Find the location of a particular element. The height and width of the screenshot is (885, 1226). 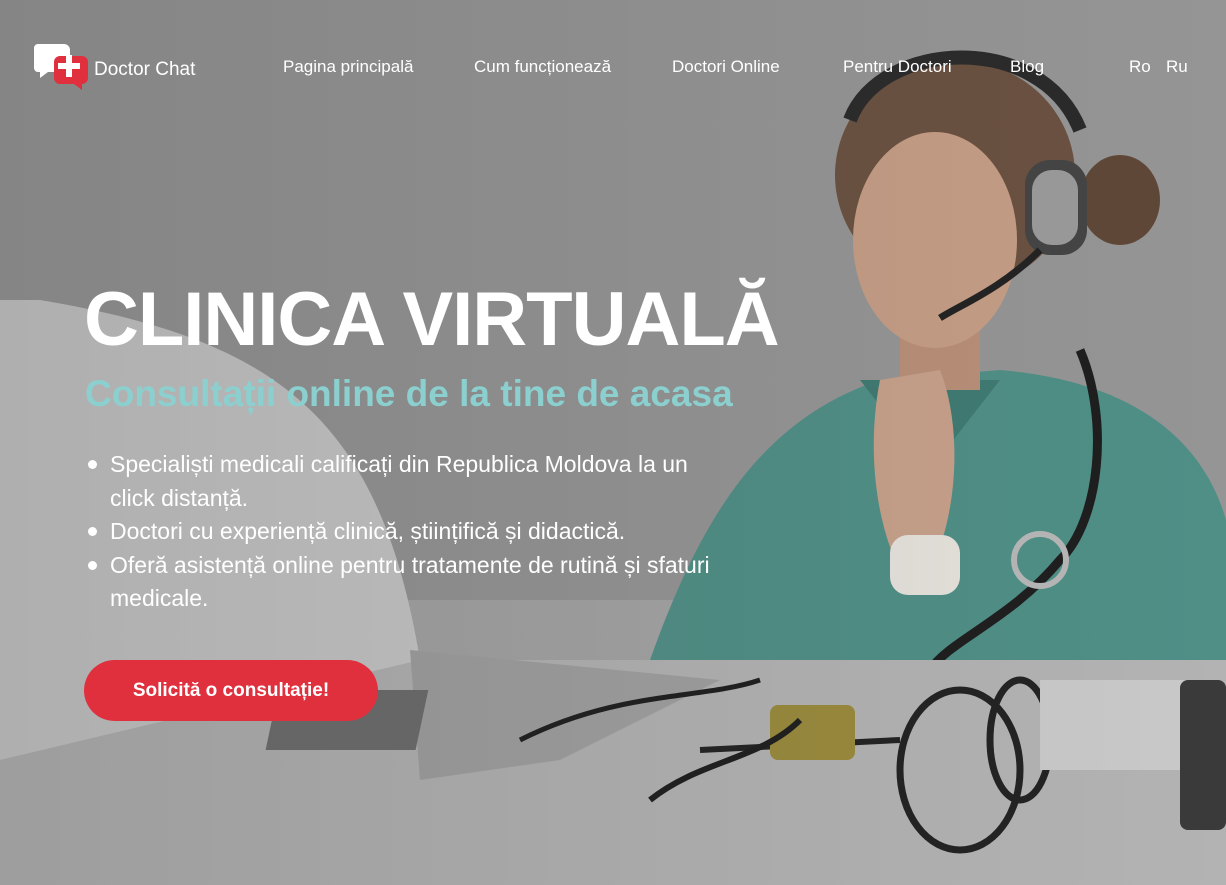

nav-item-for-doctors: Pentru Doctori is located at coordinates (897, 67).